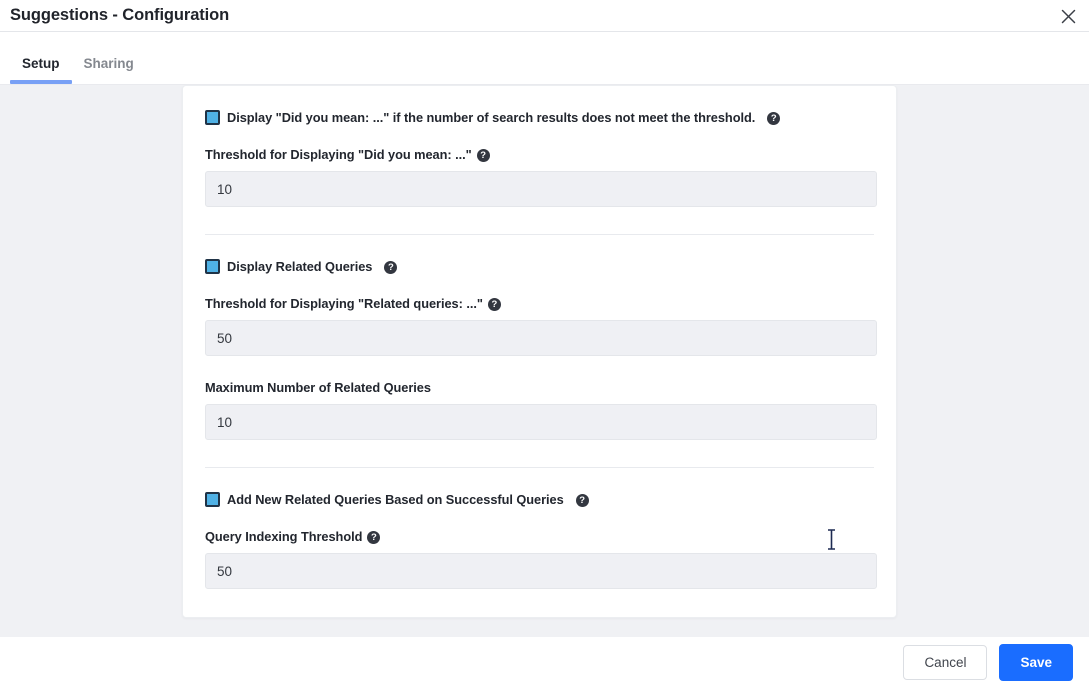 This screenshot has width=1089, height=688. Describe the element at coordinates (284, 536) in the screenshot. I see `field-label-query-indexing-threshold: Query Indexing Threshold` at that location.